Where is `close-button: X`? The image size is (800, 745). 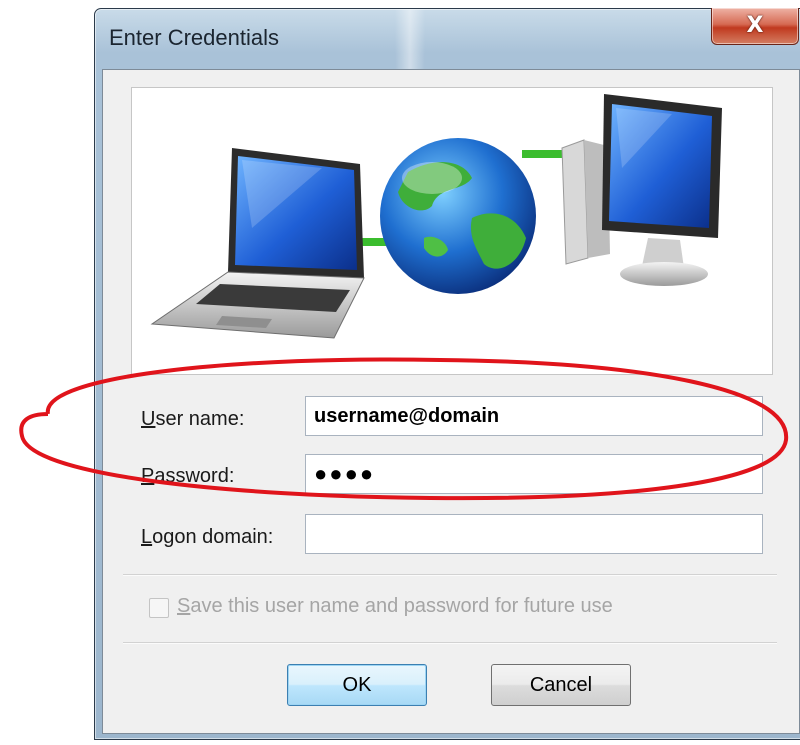 close-button: X is located at coordinates (755, 26).